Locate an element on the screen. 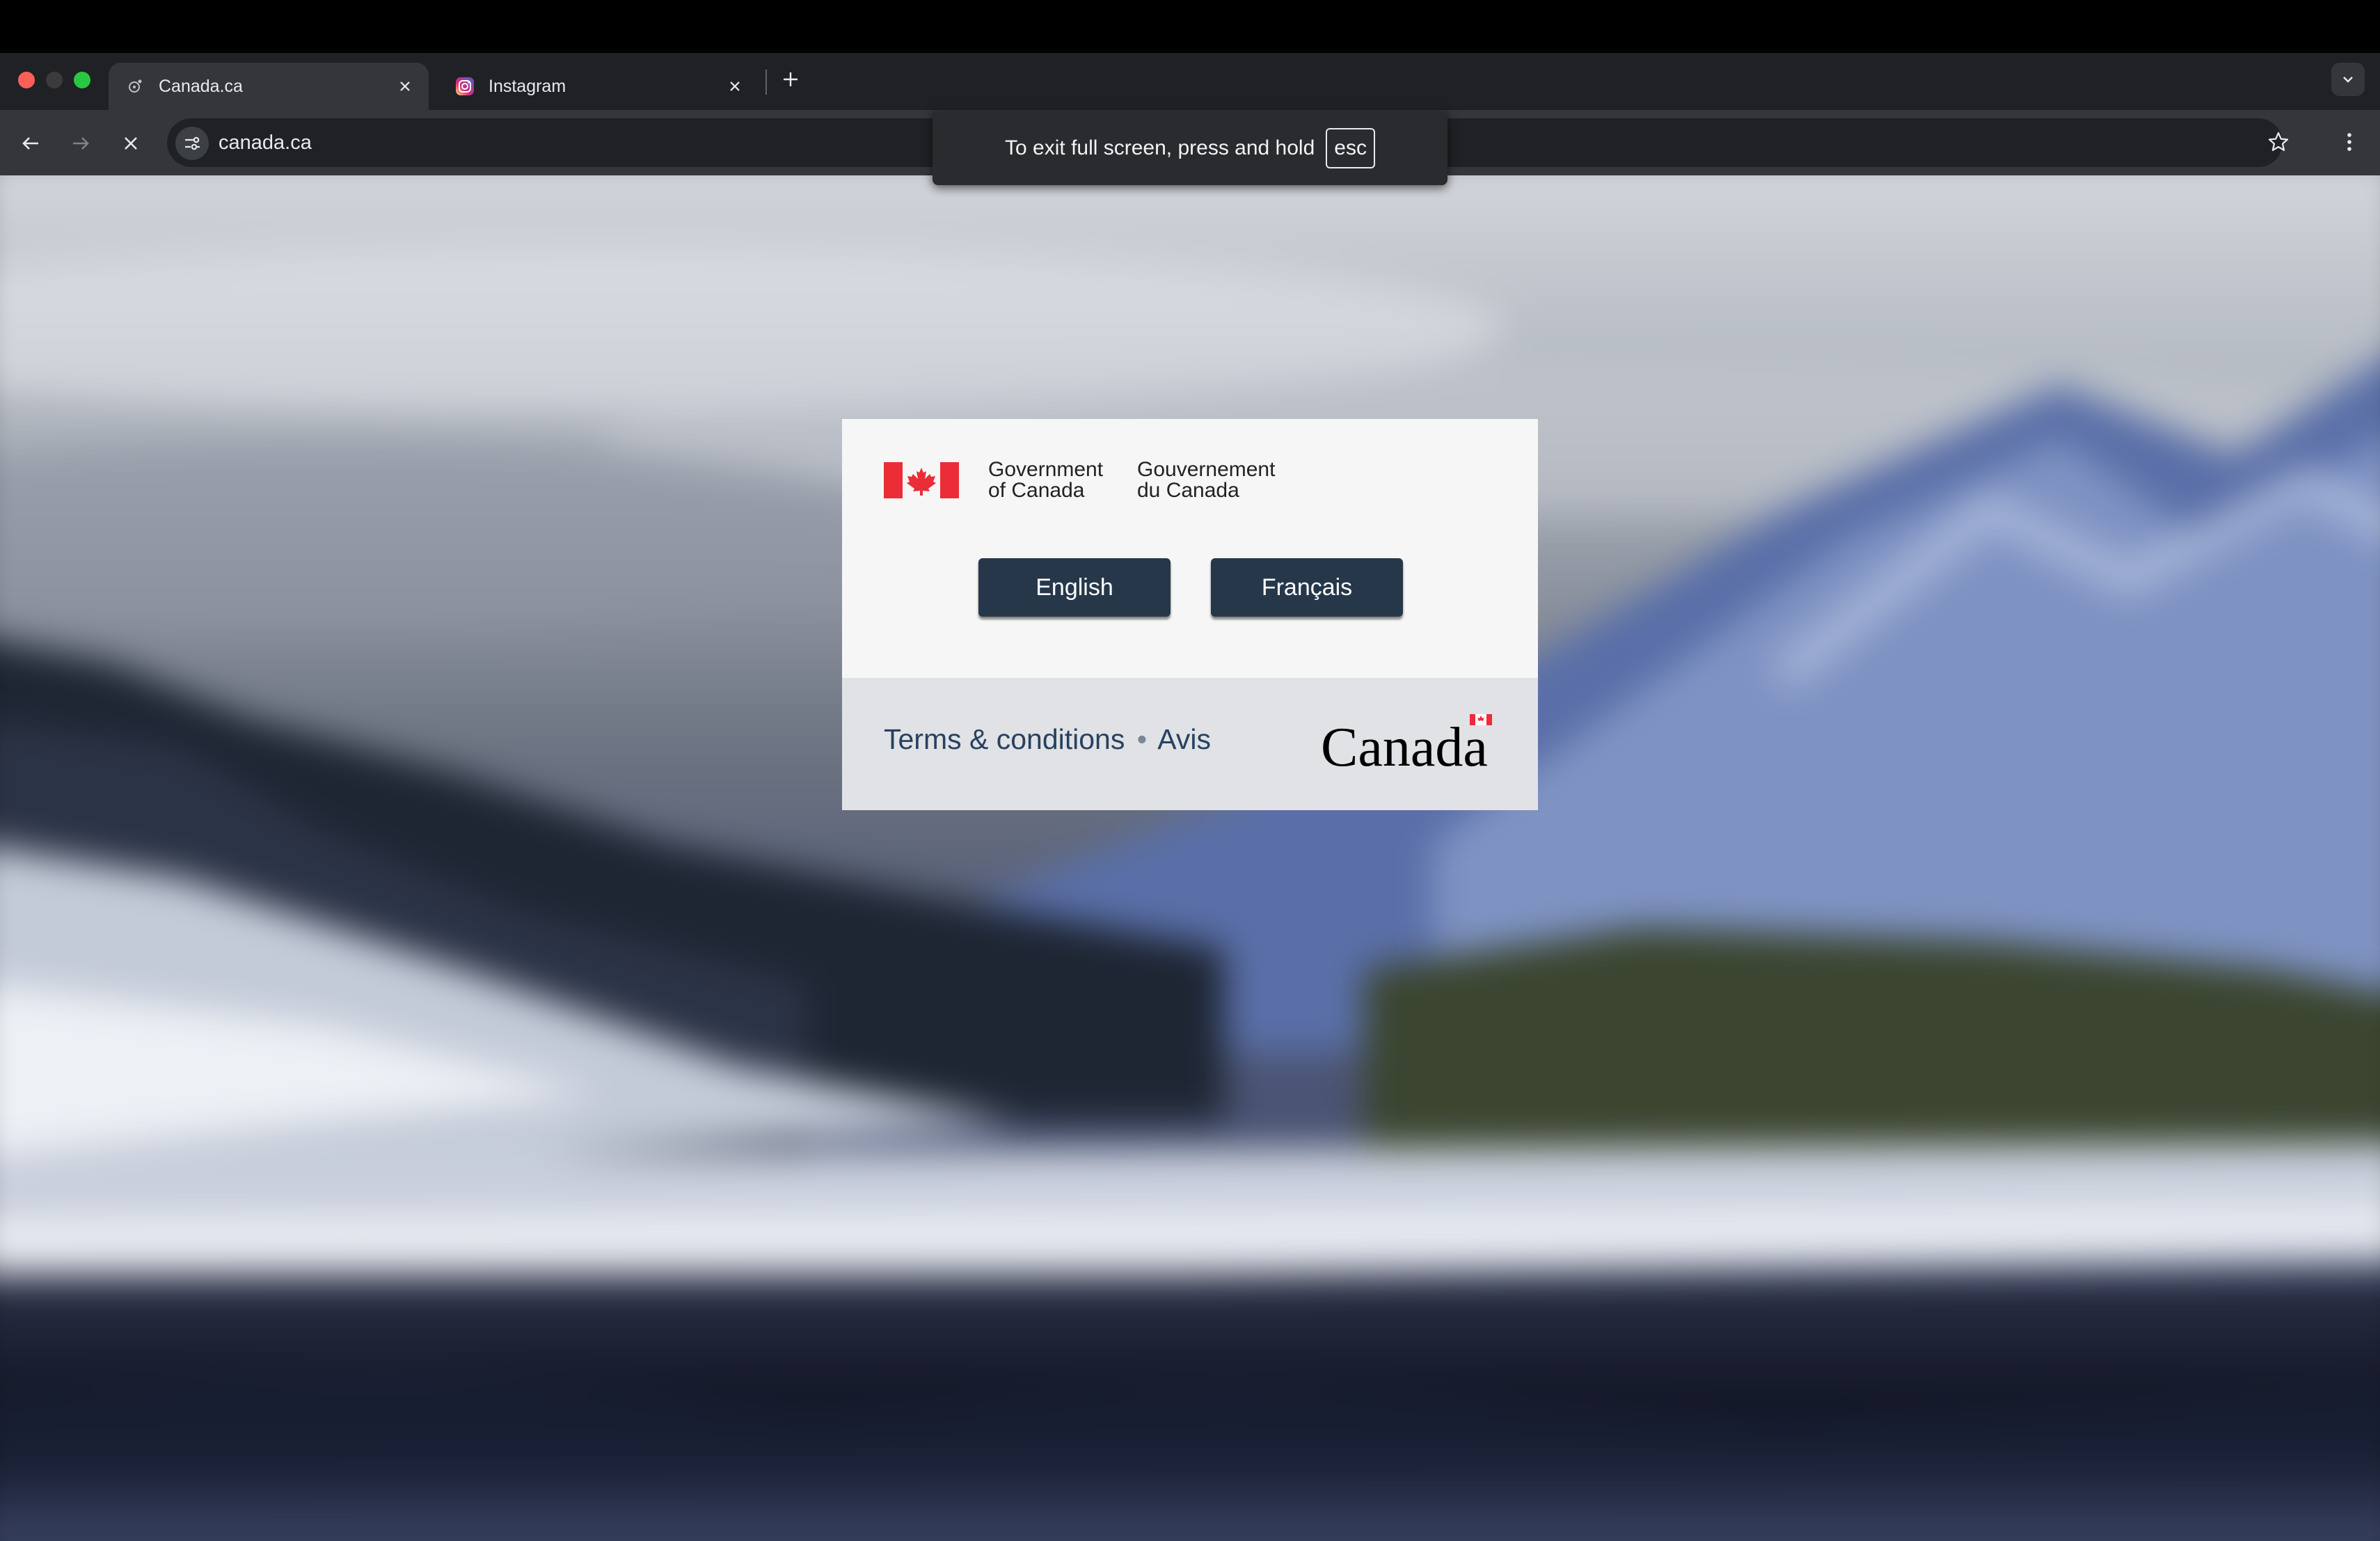  kebab-menu-icon is located at coordinates (2349, 142).